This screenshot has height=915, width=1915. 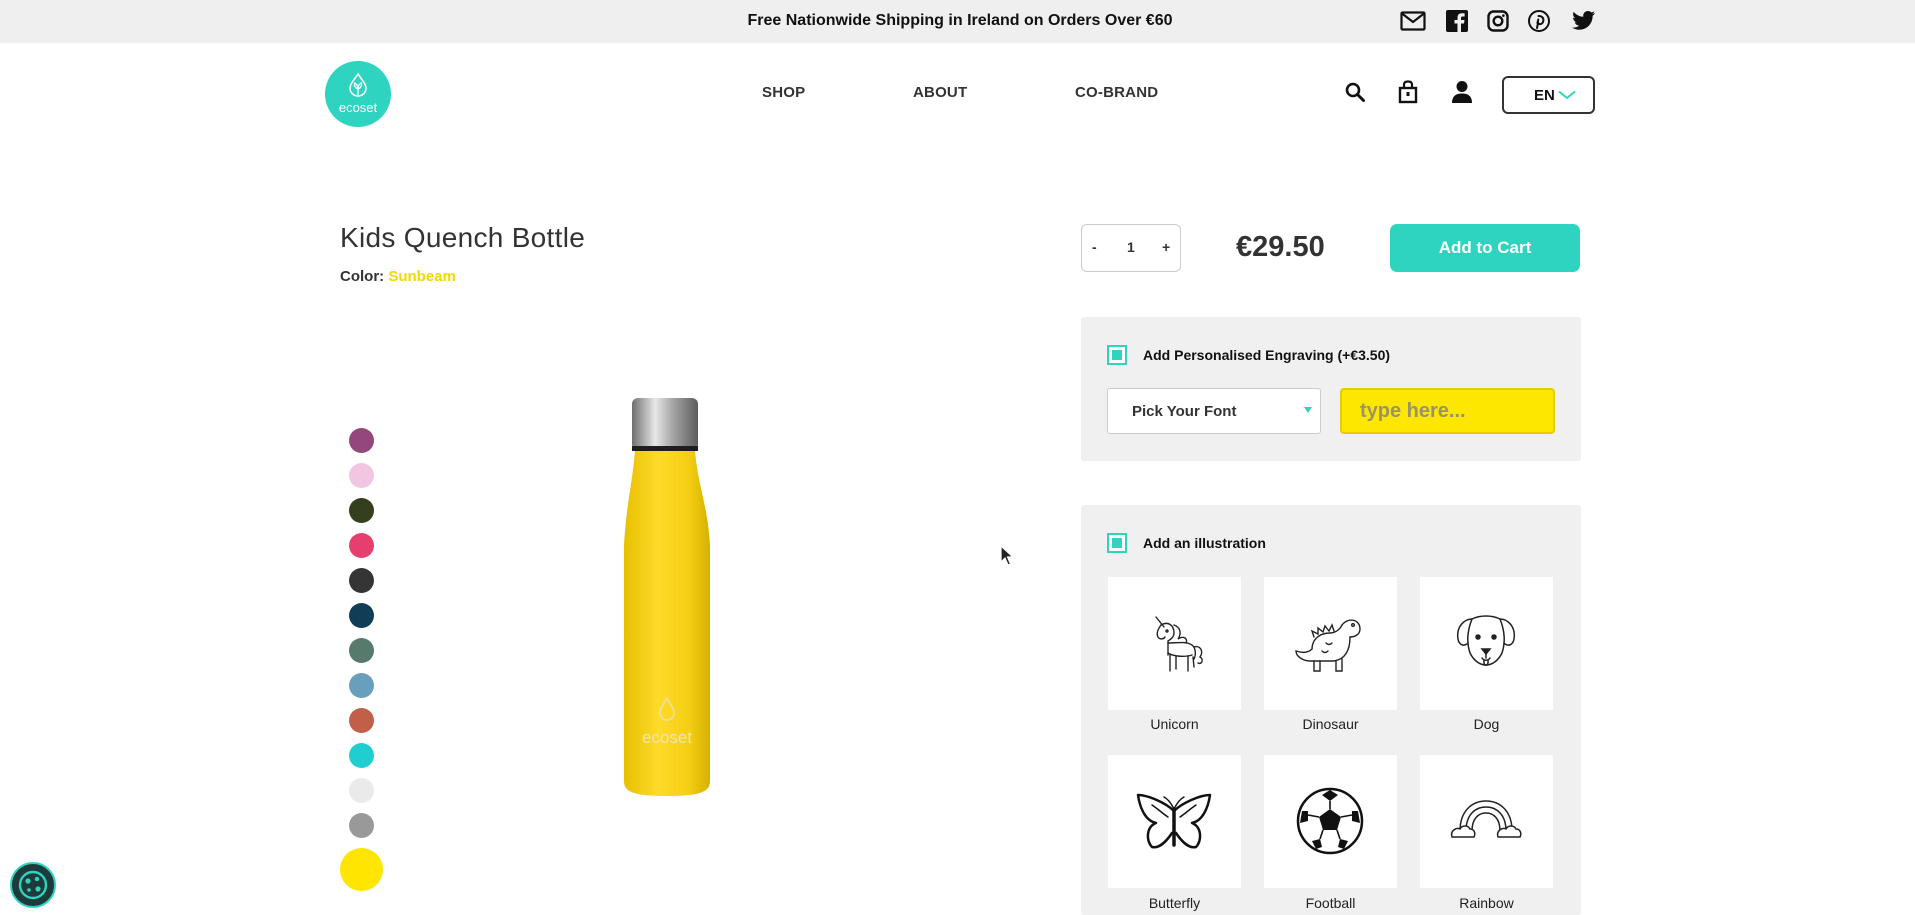 I want to click on illustration-label-dinosaur: Dinosaur, so click(x=1330, y=724).